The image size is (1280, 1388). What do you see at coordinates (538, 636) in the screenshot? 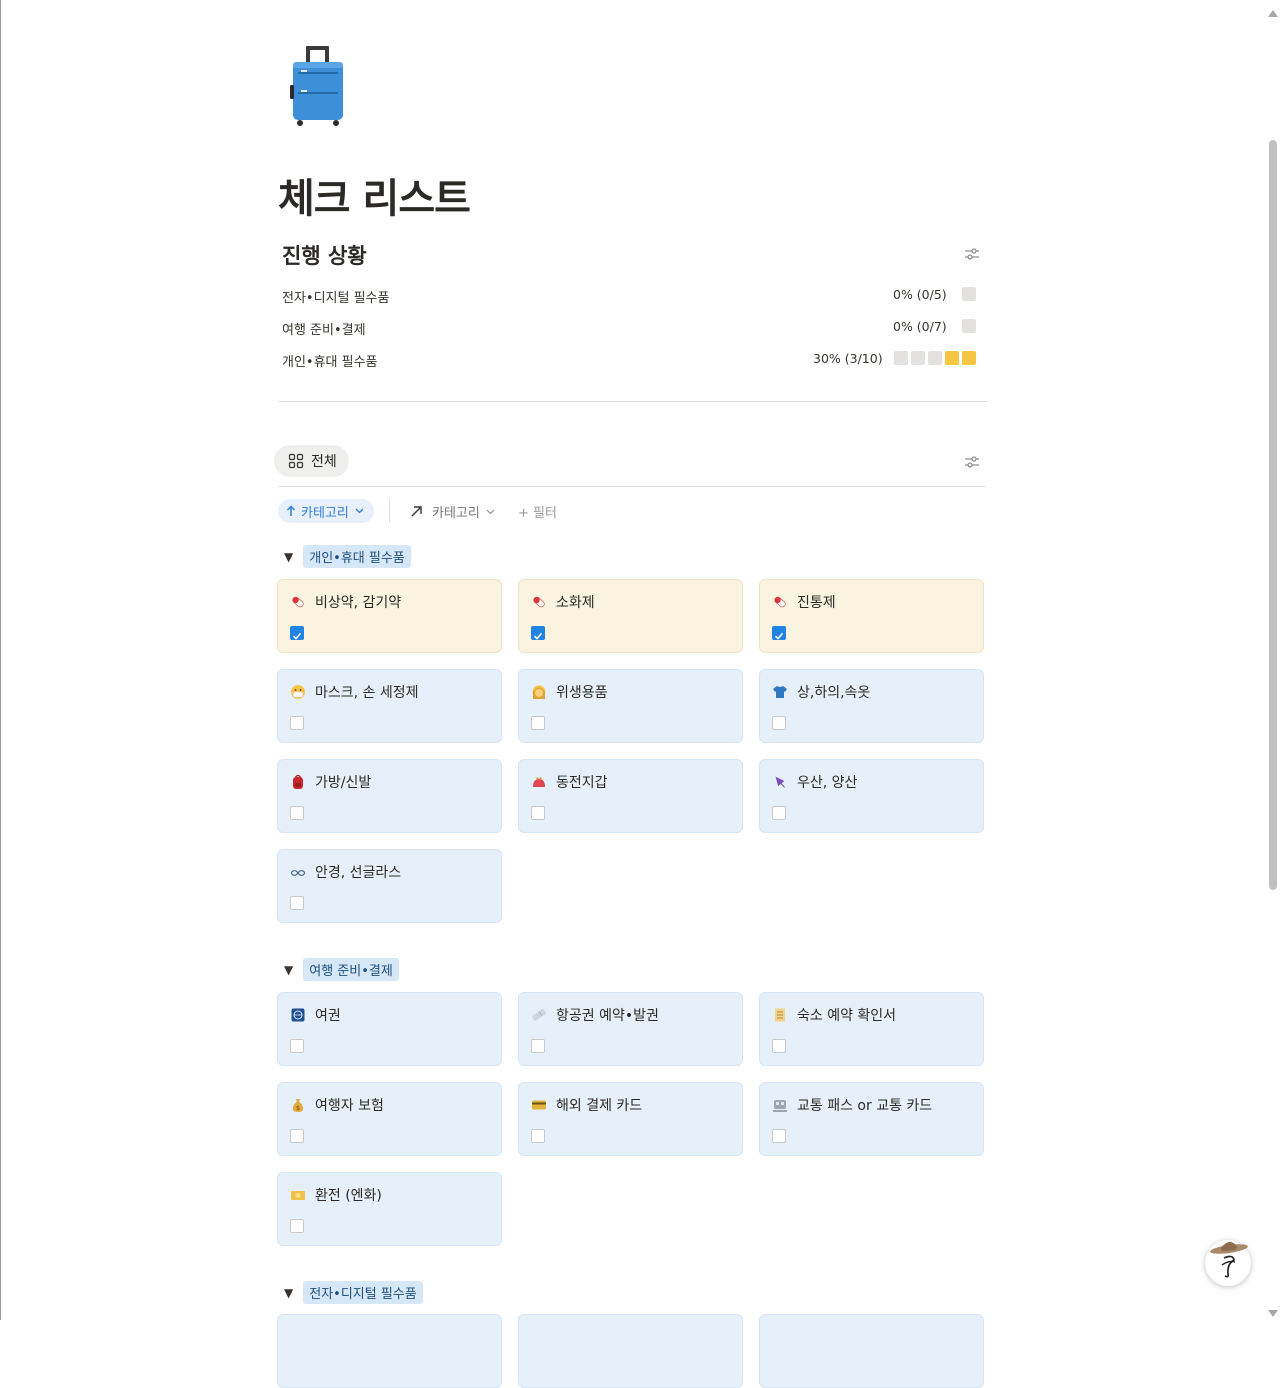
I see `checkmark-icon` at bounding box center [538, 636].